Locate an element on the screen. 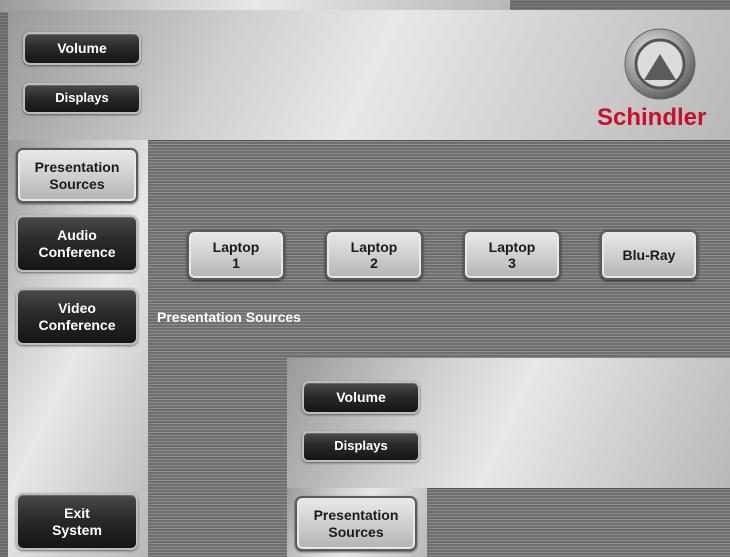 This screenshot has width=730, height=557. nested-volume-label: Volume is located at coordinates (361, 397).